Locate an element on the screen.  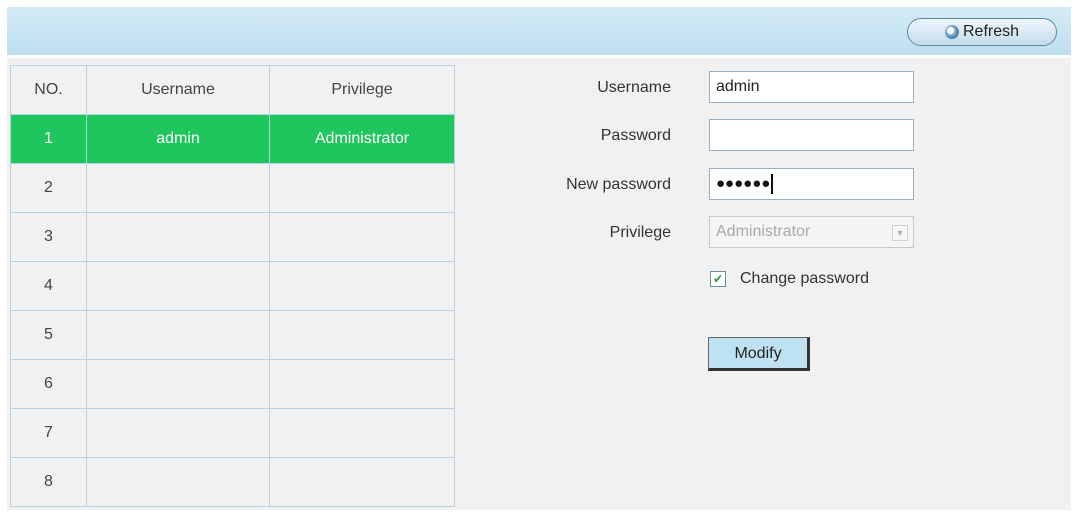
checkmark-icon: ✔ is located at coordinates (718, 279).